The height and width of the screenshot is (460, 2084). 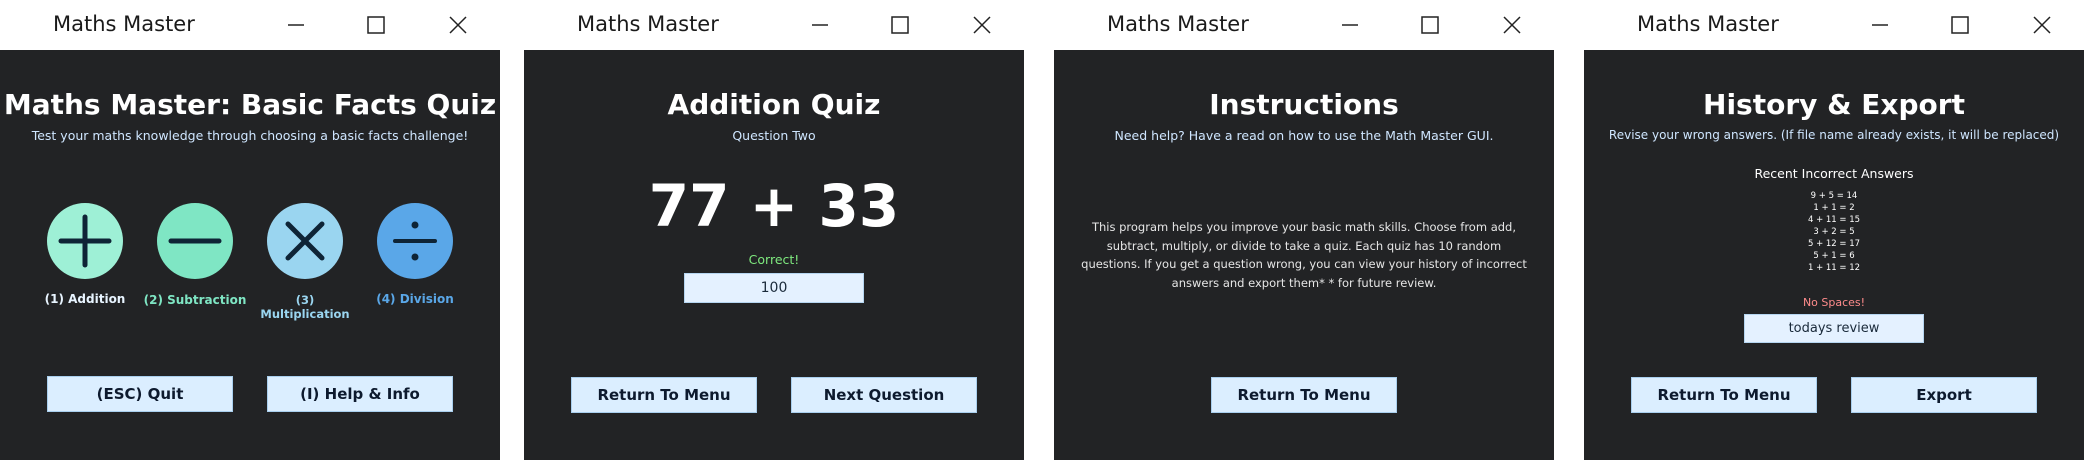 What do you see at coordinates (1834, 104) in the screenshot?
I see `page-title: History & Export` at bounding box center [1834, 104].